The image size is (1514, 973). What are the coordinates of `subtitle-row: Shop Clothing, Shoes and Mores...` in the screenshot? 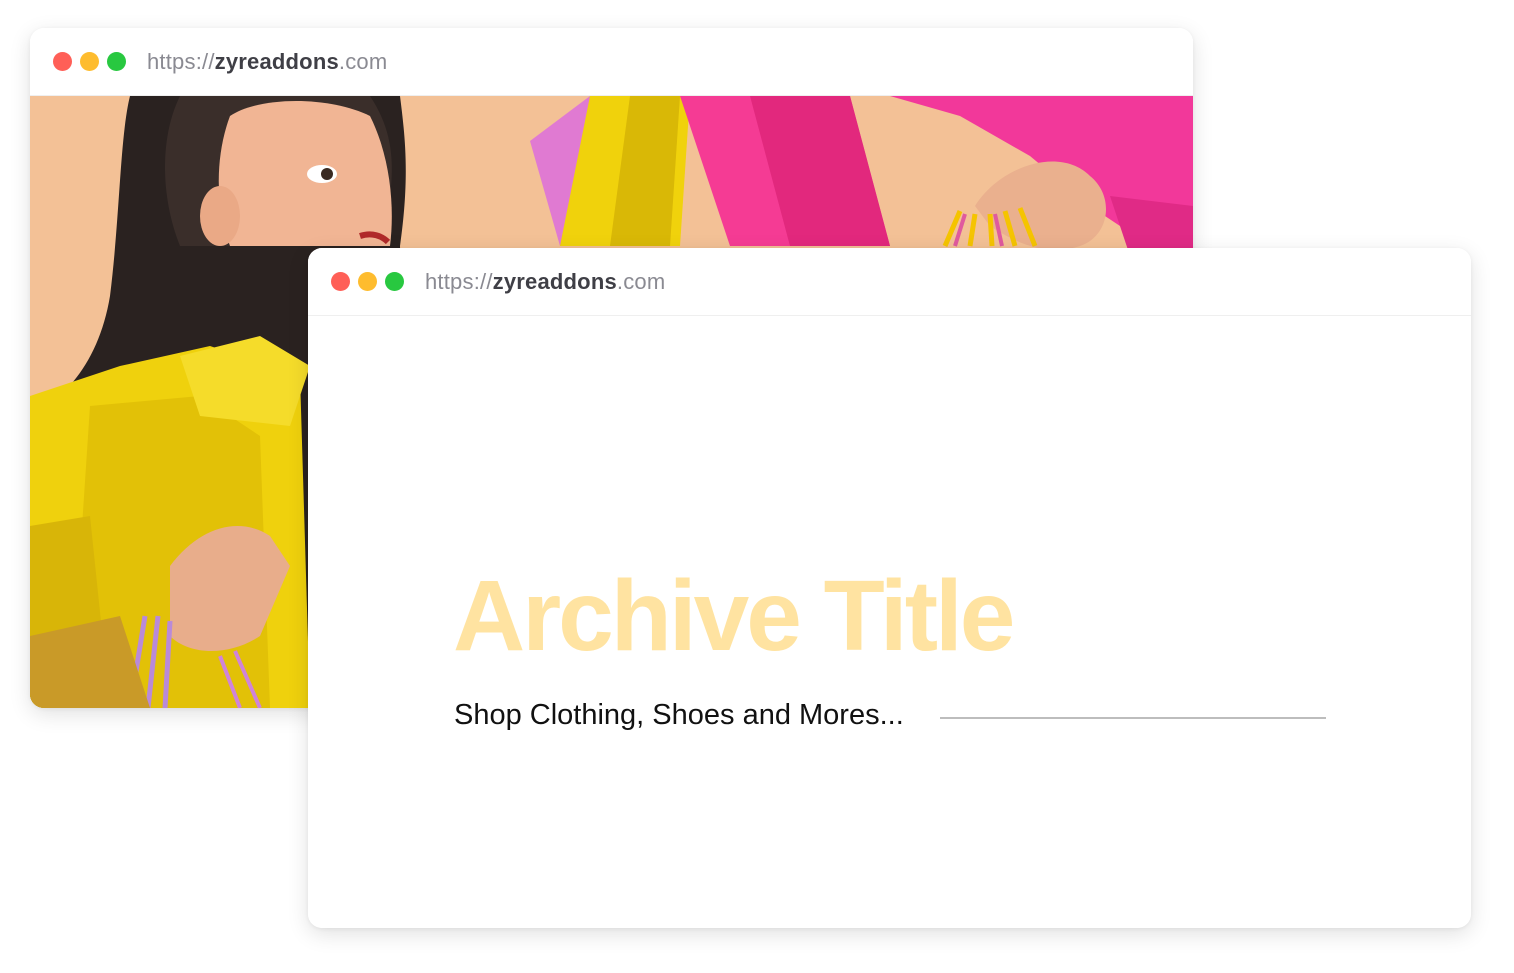 It's located at (890, 715).